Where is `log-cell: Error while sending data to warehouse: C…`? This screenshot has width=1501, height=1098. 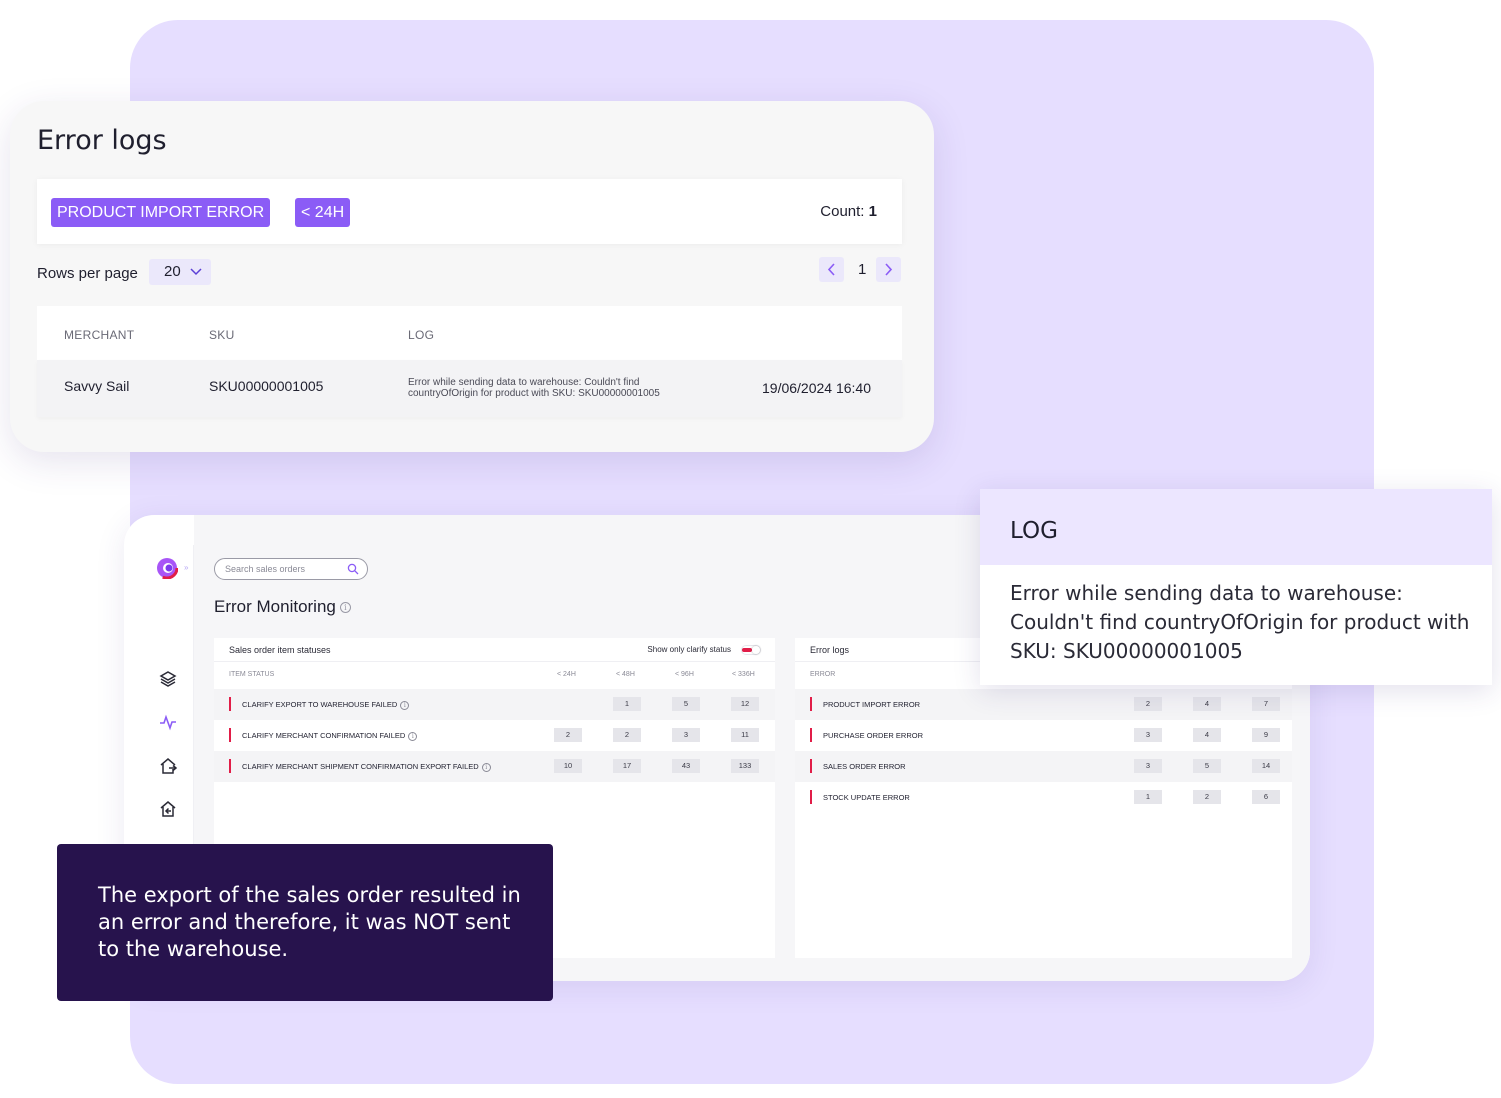 log-cell: Error while sending data to warehouse: C… is located at coordinates (558, 388).